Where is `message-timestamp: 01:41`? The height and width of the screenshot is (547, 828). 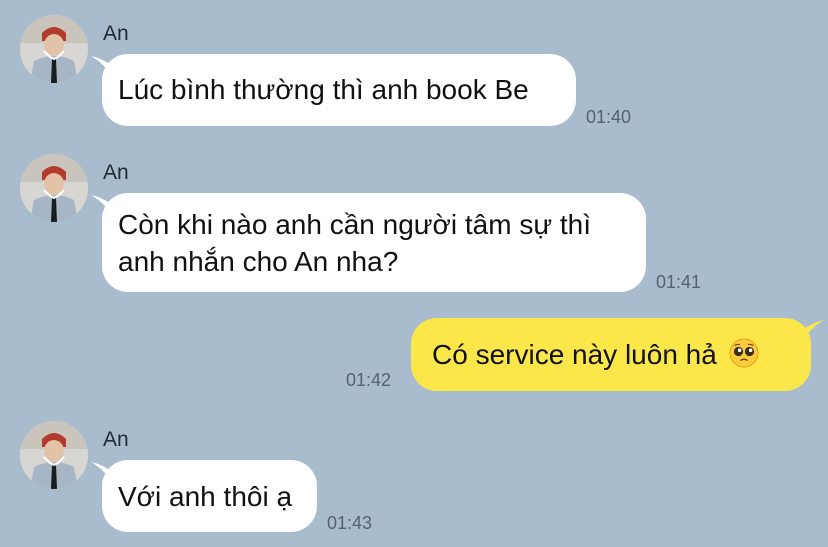 message-timestamp: 01:41 is located at coordinates (679, 282).